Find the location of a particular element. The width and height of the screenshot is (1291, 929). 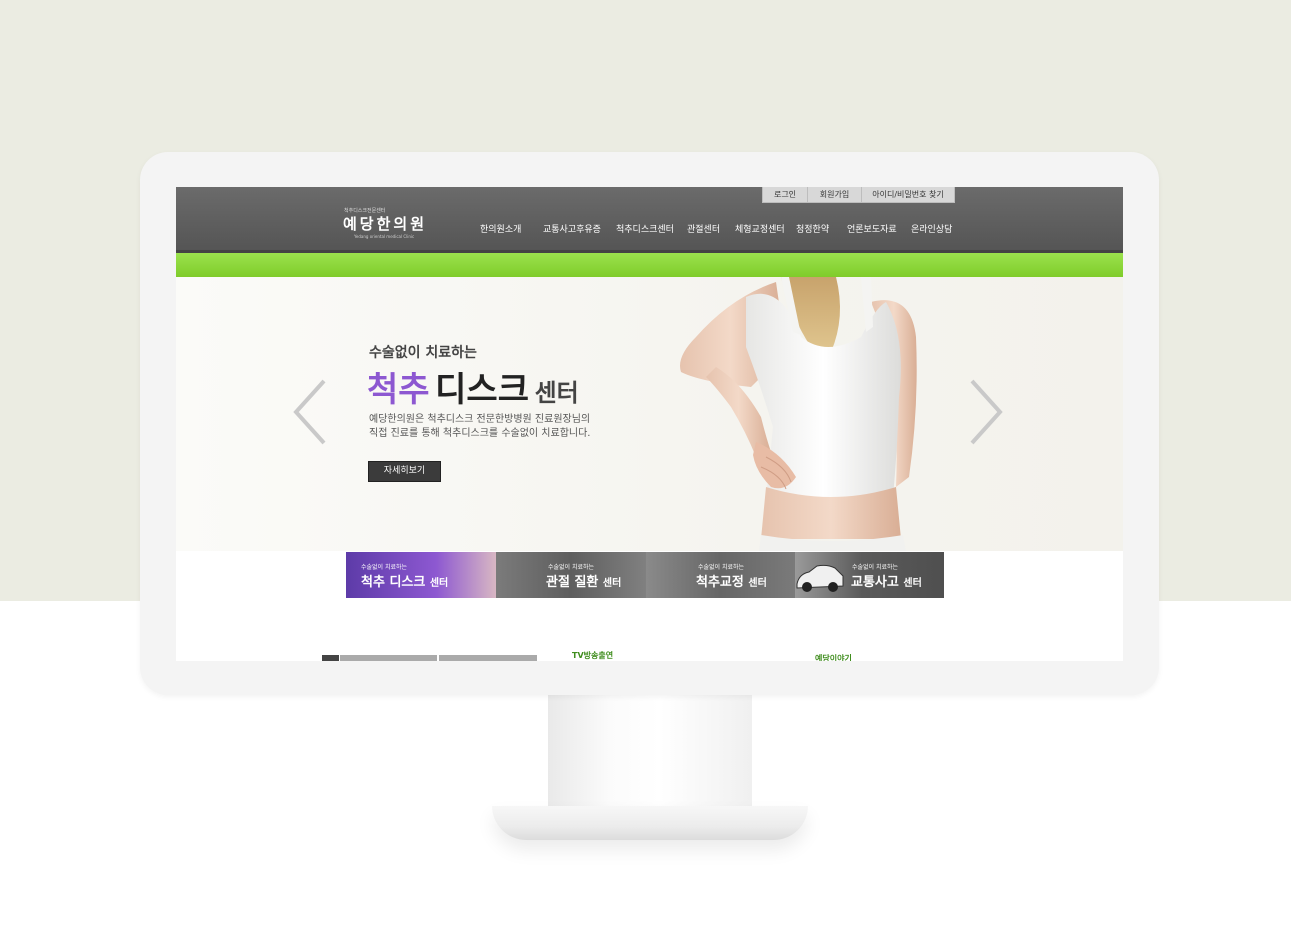

nav-posture: 체형교정센터 is located at coordinates (760, 228).